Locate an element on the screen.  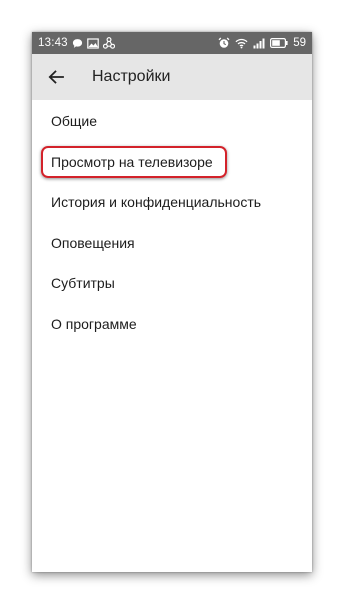
menu-item-general: Общие is located at coordinates (172, 121).